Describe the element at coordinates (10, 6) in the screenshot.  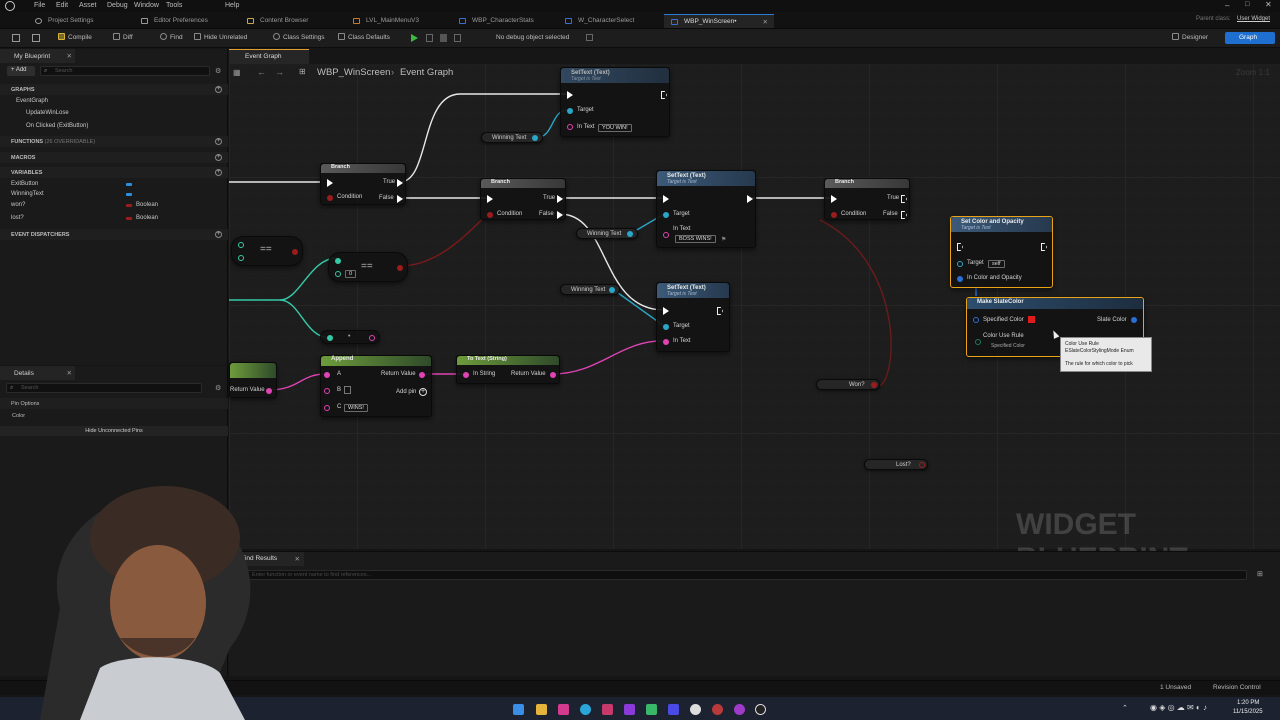
I see `unreal-logo-icon` at that location.